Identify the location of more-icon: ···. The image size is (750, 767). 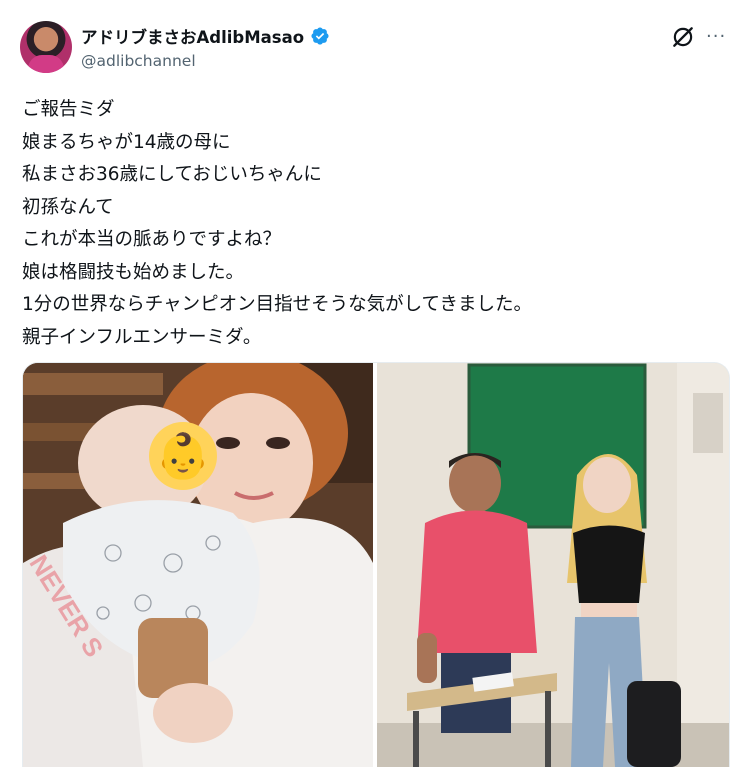
(719, 37).